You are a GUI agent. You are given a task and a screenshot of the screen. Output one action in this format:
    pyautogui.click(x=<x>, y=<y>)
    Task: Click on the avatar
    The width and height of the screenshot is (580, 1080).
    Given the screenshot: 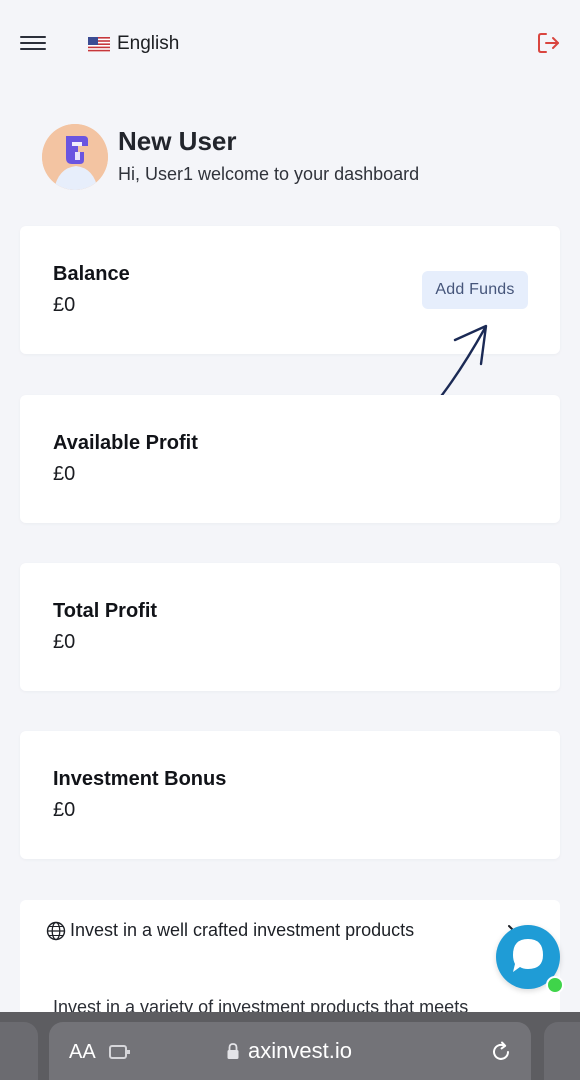 What is the action you would take?
    pyautogui.click(x=75, y=157)
    